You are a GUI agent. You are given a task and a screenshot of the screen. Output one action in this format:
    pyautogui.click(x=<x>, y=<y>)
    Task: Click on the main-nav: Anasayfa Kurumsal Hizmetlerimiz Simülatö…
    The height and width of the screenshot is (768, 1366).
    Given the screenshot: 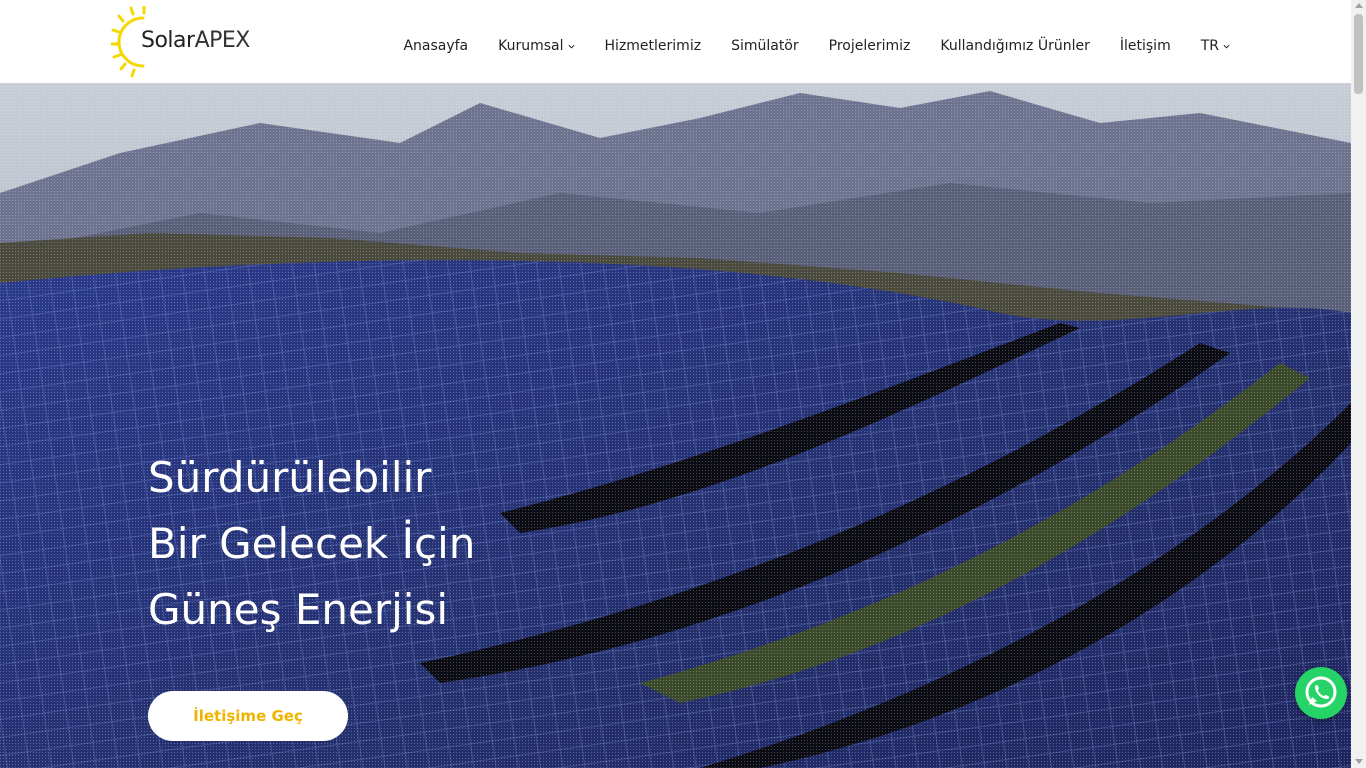 What is the action you would take?
    pyautogui.click(x=816, y=46)
    